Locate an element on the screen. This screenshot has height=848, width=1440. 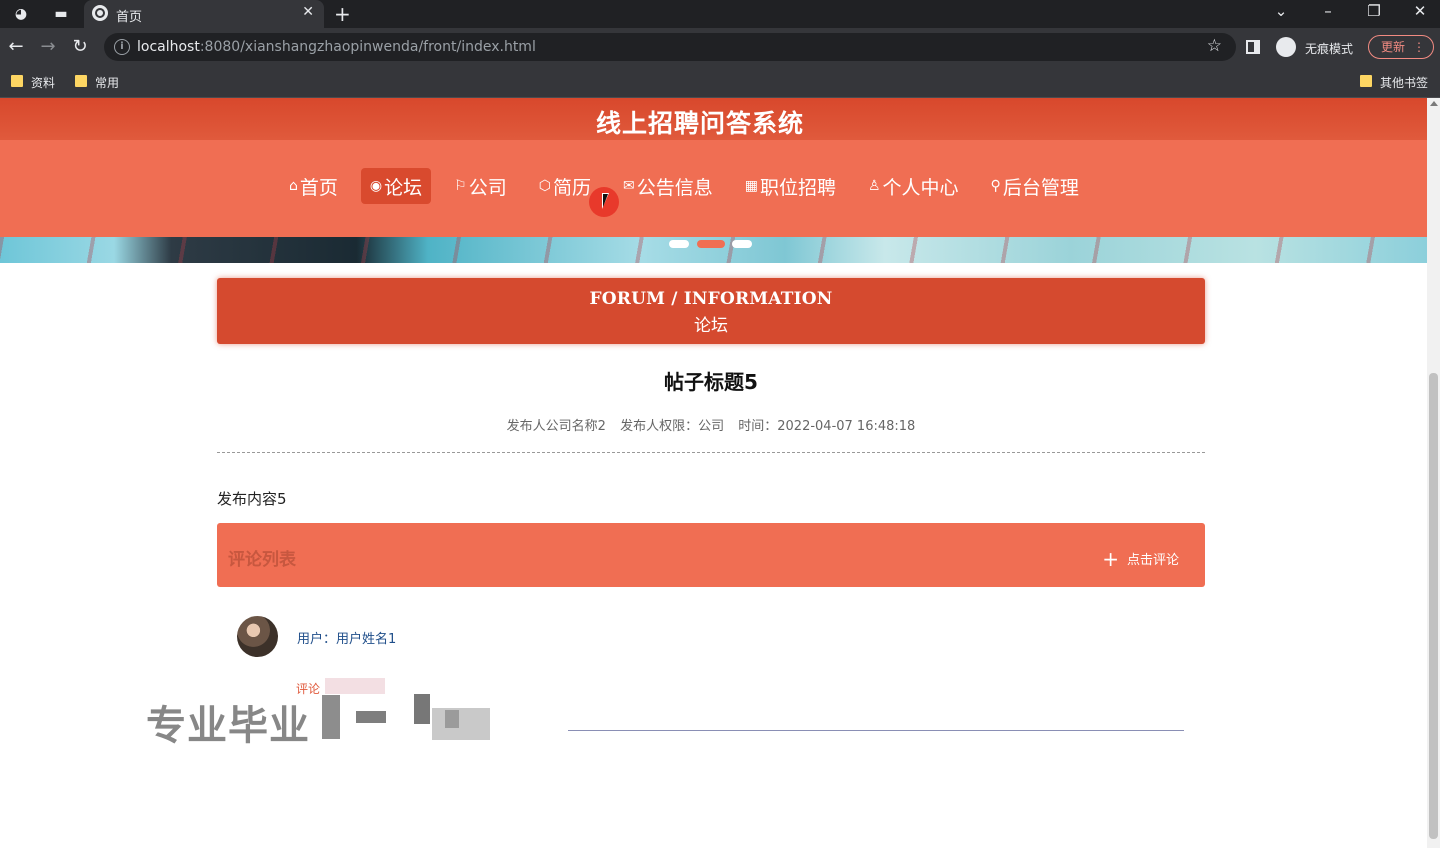
menu-item-profile: ♙ 个人中心 is located at coordinates (913, 186).